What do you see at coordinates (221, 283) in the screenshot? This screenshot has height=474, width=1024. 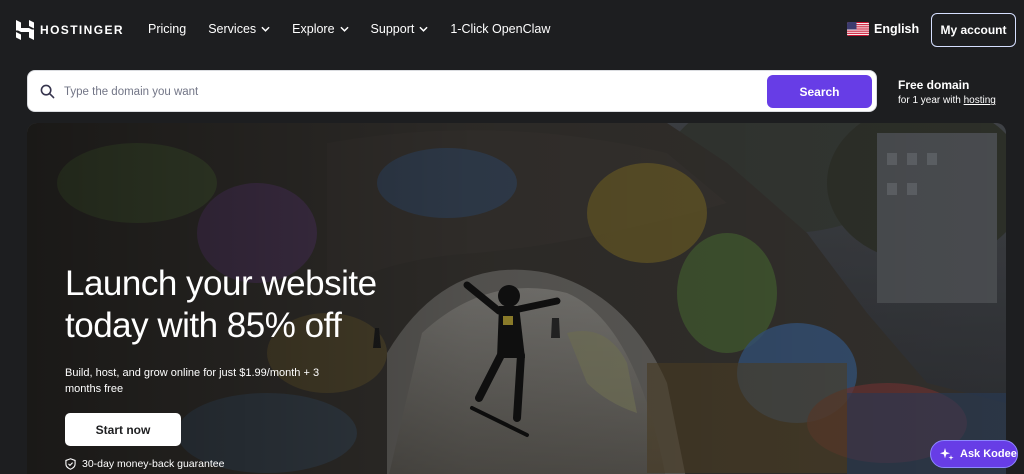 I see `hero-title-line-1: Launch your website` at bounding box center [221, 283].